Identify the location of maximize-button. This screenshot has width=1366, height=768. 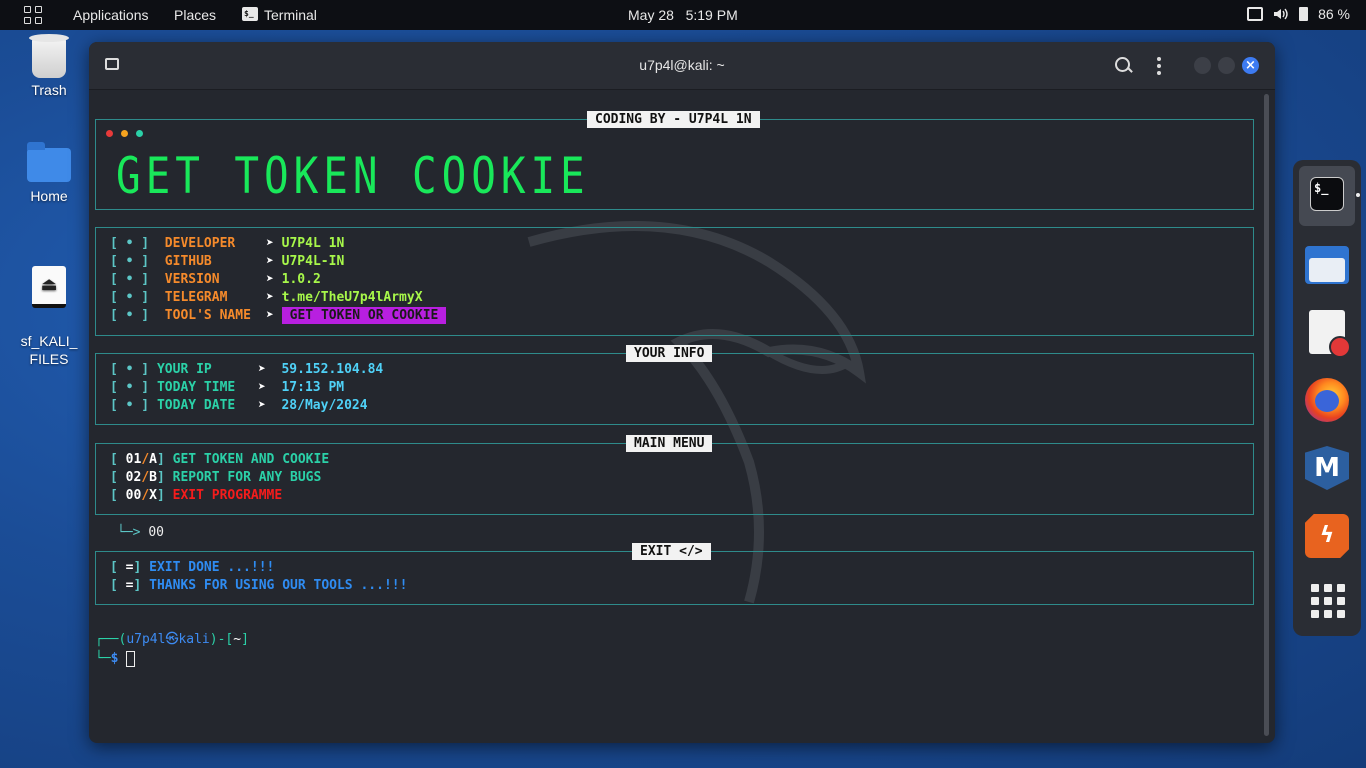
(1226, 65).